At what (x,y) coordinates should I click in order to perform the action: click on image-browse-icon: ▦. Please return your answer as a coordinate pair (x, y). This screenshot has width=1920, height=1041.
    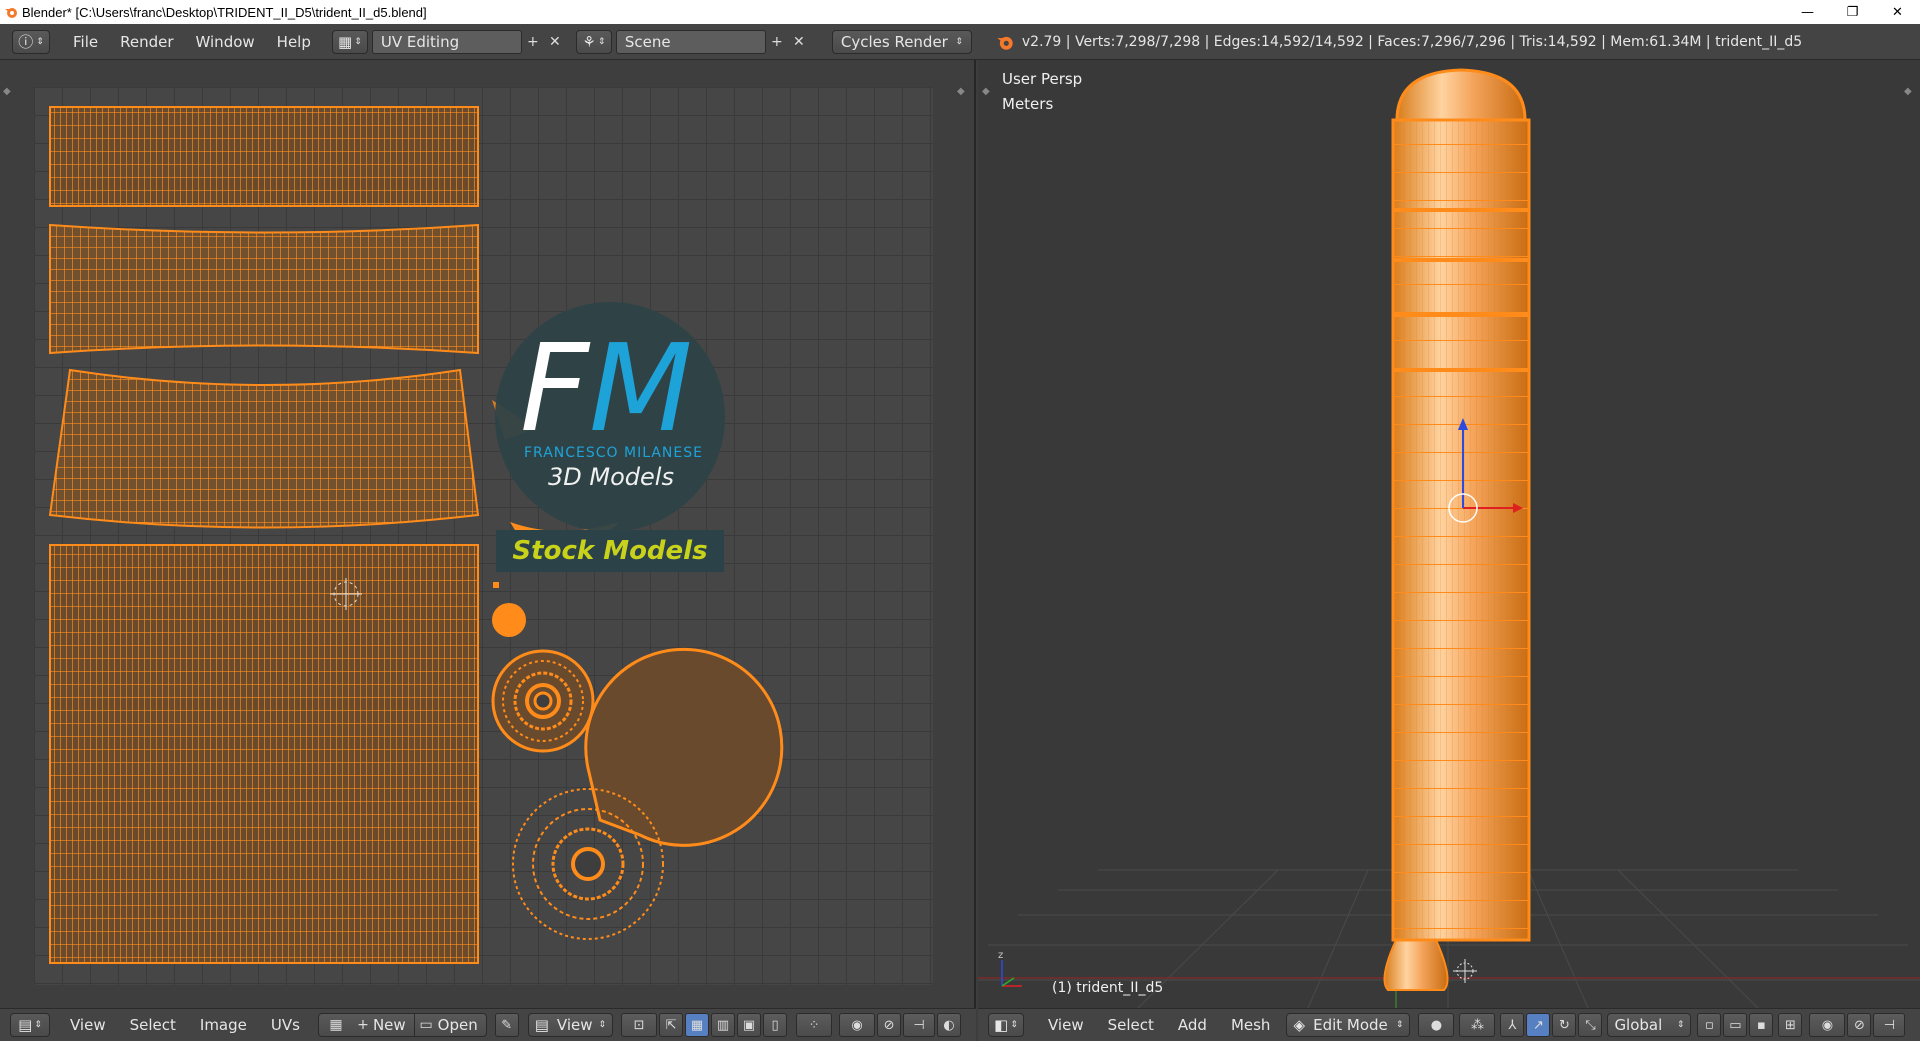
    Looking at the image, I should click on (336, 1025).